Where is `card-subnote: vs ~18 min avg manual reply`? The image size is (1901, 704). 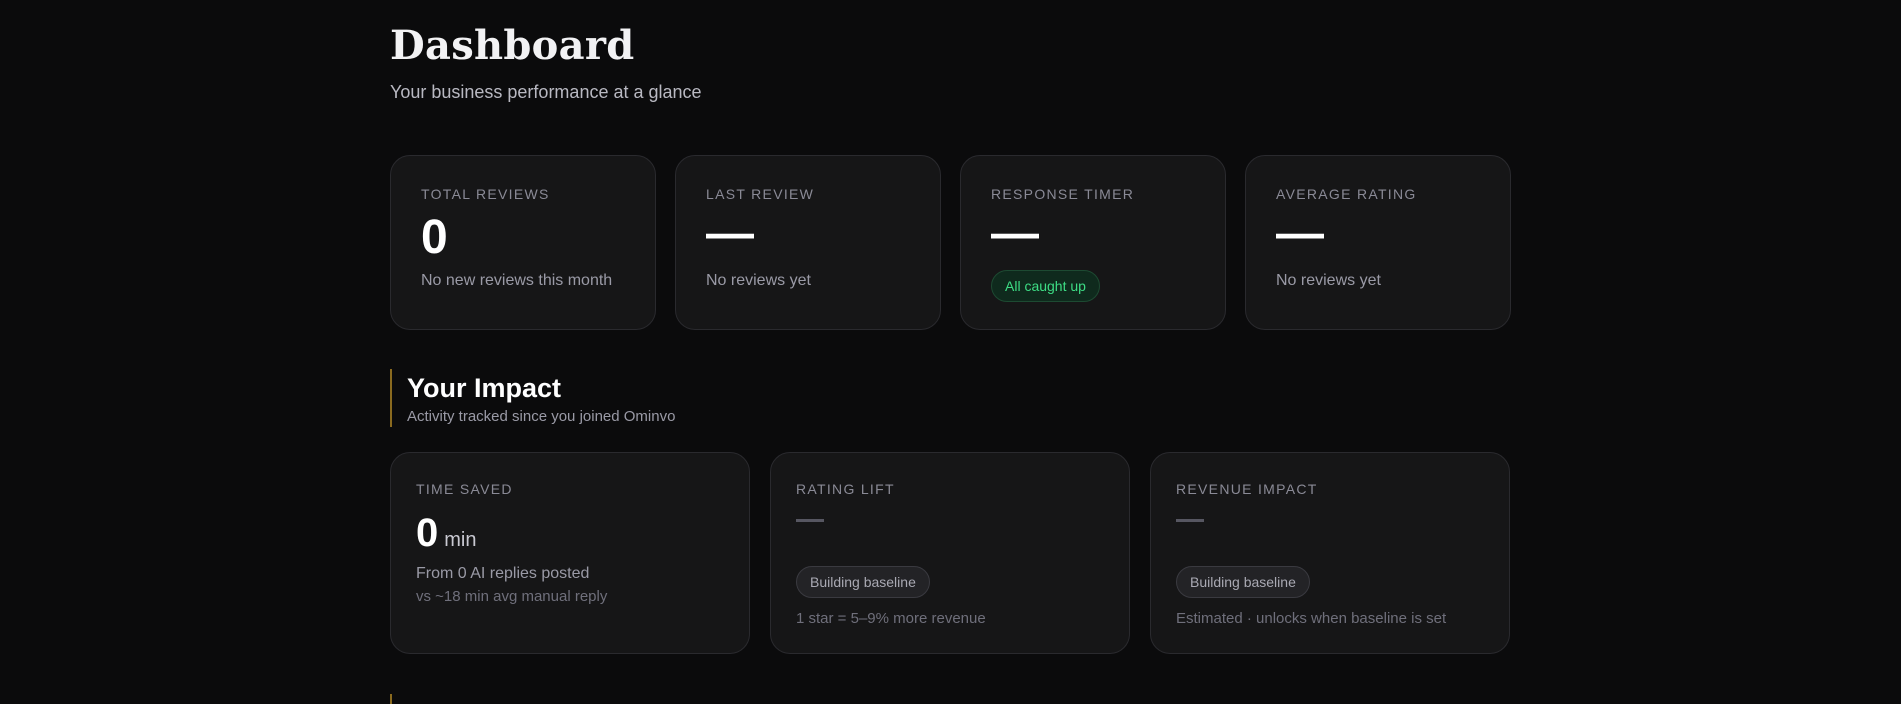
card-subnote: vs ~18 min avg manual reply is located at coordinates (512, 596).